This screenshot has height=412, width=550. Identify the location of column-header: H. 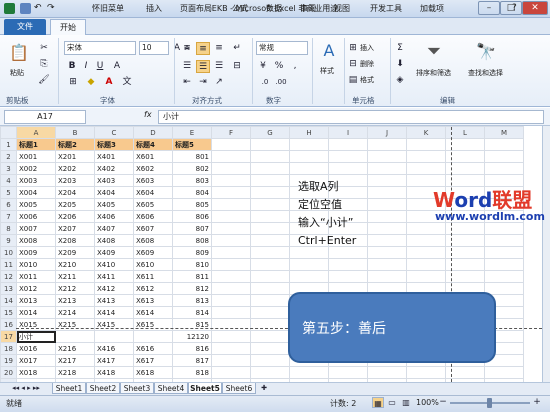
(309, 132).